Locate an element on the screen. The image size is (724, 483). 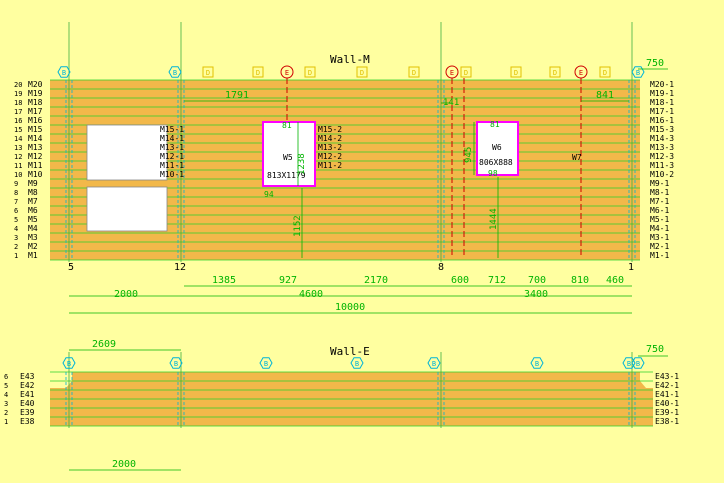
w5-tags: M15-2M14-2M13-2M12-2M11-2 is located at coordinates (330, 147).